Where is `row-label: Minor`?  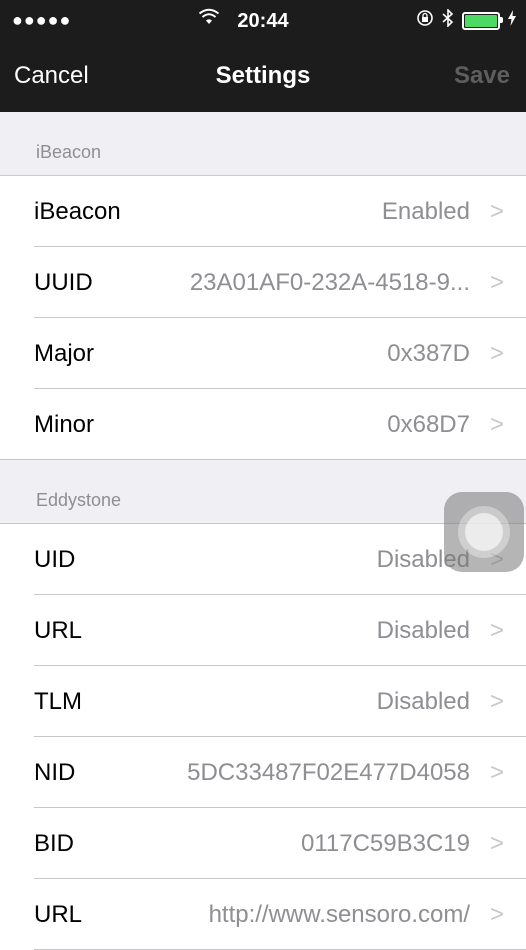
row-label: Minor is located at coordinates (64, 424).